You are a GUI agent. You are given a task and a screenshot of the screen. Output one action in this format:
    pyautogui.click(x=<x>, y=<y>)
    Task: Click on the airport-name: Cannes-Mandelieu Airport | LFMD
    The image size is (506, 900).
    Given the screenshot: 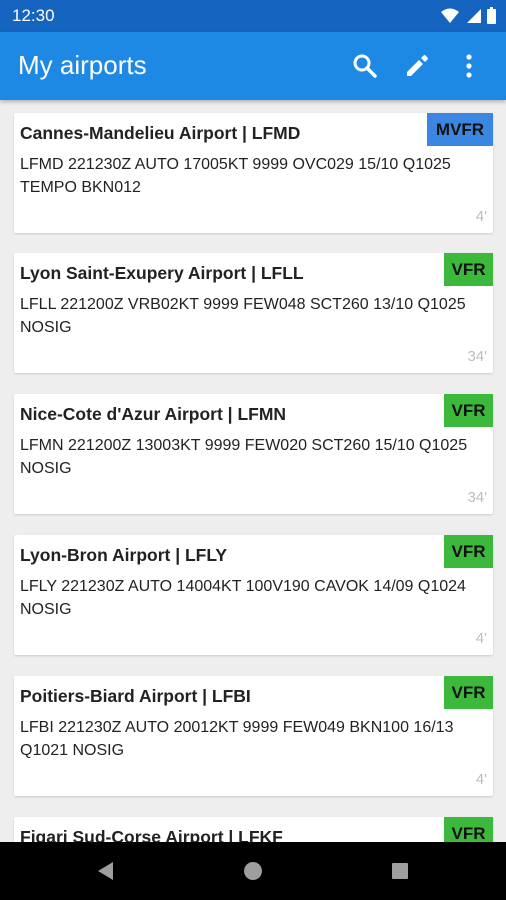 What is the action you would take?
    pyautogui.click(x=160, y=133)
    